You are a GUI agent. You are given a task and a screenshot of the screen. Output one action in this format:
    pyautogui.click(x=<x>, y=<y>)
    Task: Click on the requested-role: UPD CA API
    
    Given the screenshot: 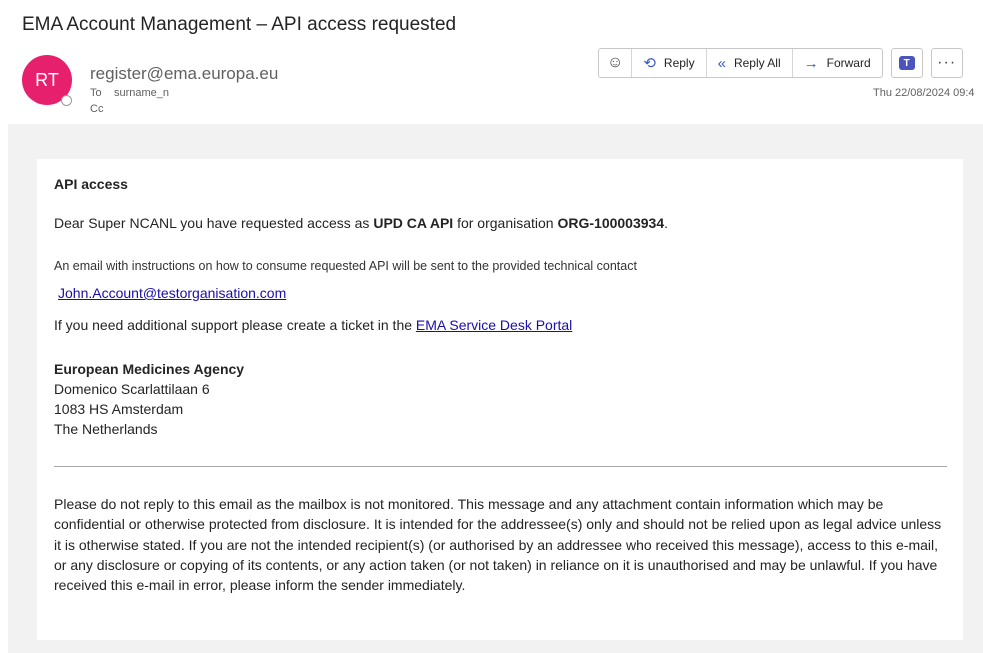 What is the action you would take?
    pyautogui.click(x=413, y=223)
    